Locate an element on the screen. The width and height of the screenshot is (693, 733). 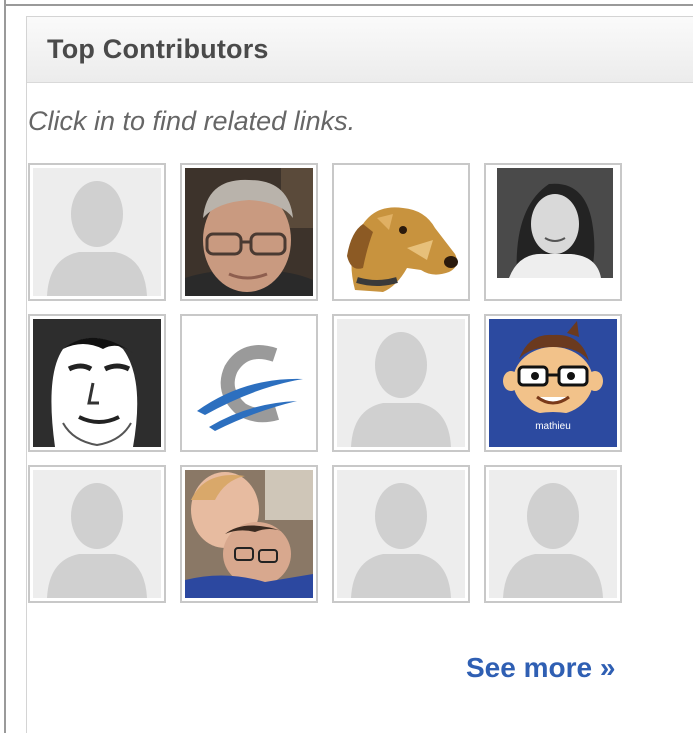
dog-illustration is located at coordinates (401, 232).